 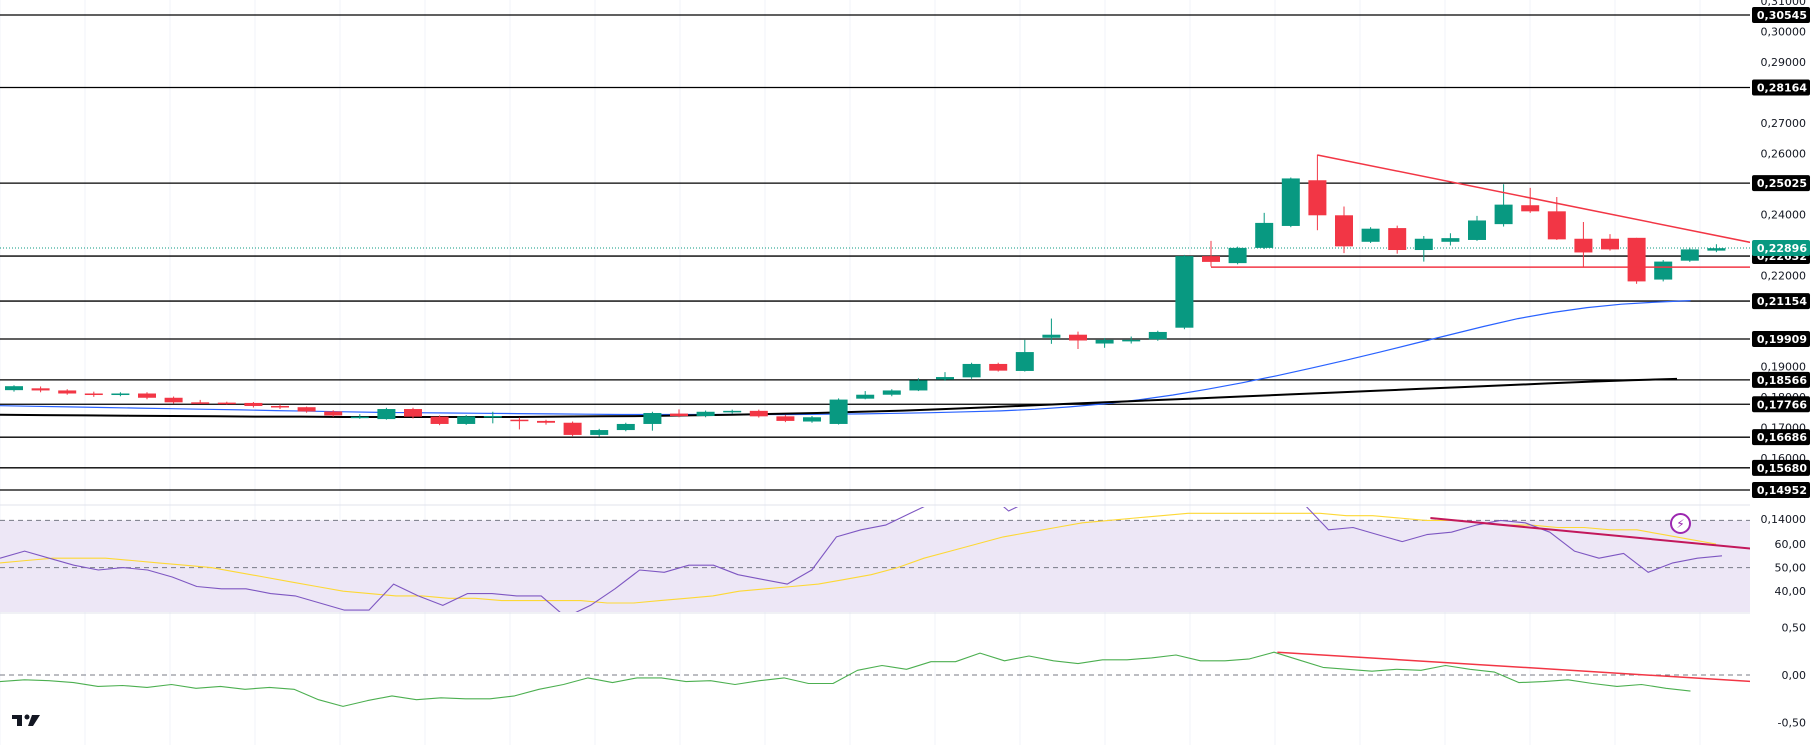 What do you see at coordinates (1784, 519) in the screenshot?
I see `price-tick-label: 0,14000` at bounding box center [1784, 519].